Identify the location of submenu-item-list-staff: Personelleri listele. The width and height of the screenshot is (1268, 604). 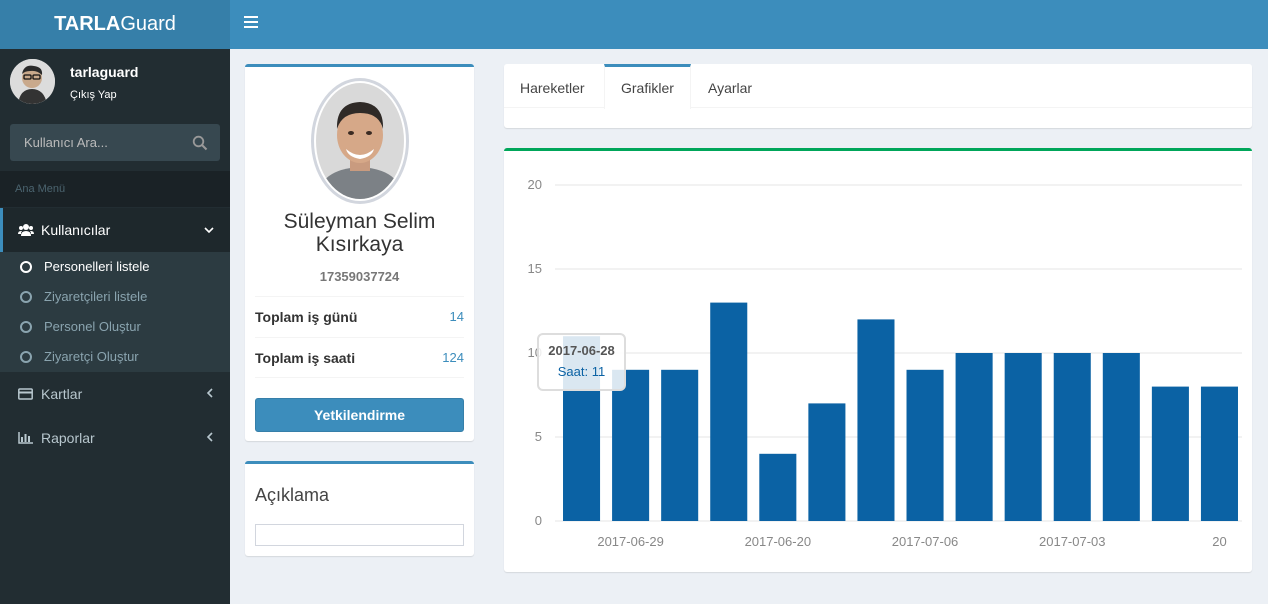
(115, 267).